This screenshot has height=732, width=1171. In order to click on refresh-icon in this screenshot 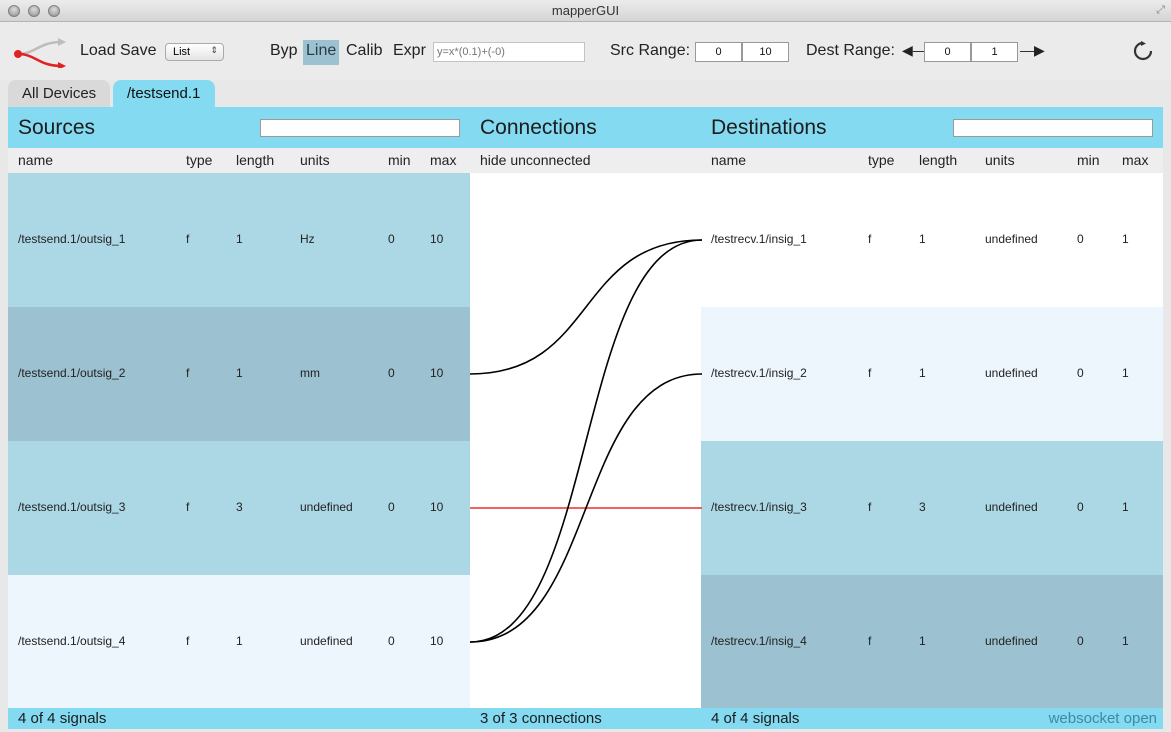, I will do `click(1143, 51)`.